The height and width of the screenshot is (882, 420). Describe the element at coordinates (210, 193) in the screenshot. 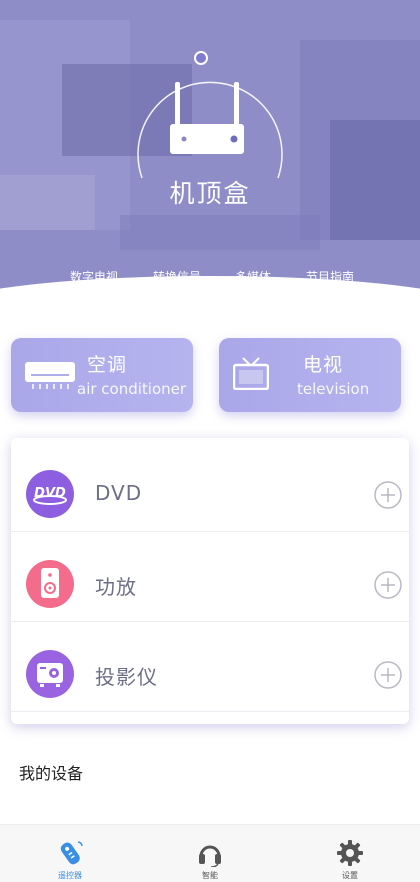

I see `page-title: 机顶盒` at that location.